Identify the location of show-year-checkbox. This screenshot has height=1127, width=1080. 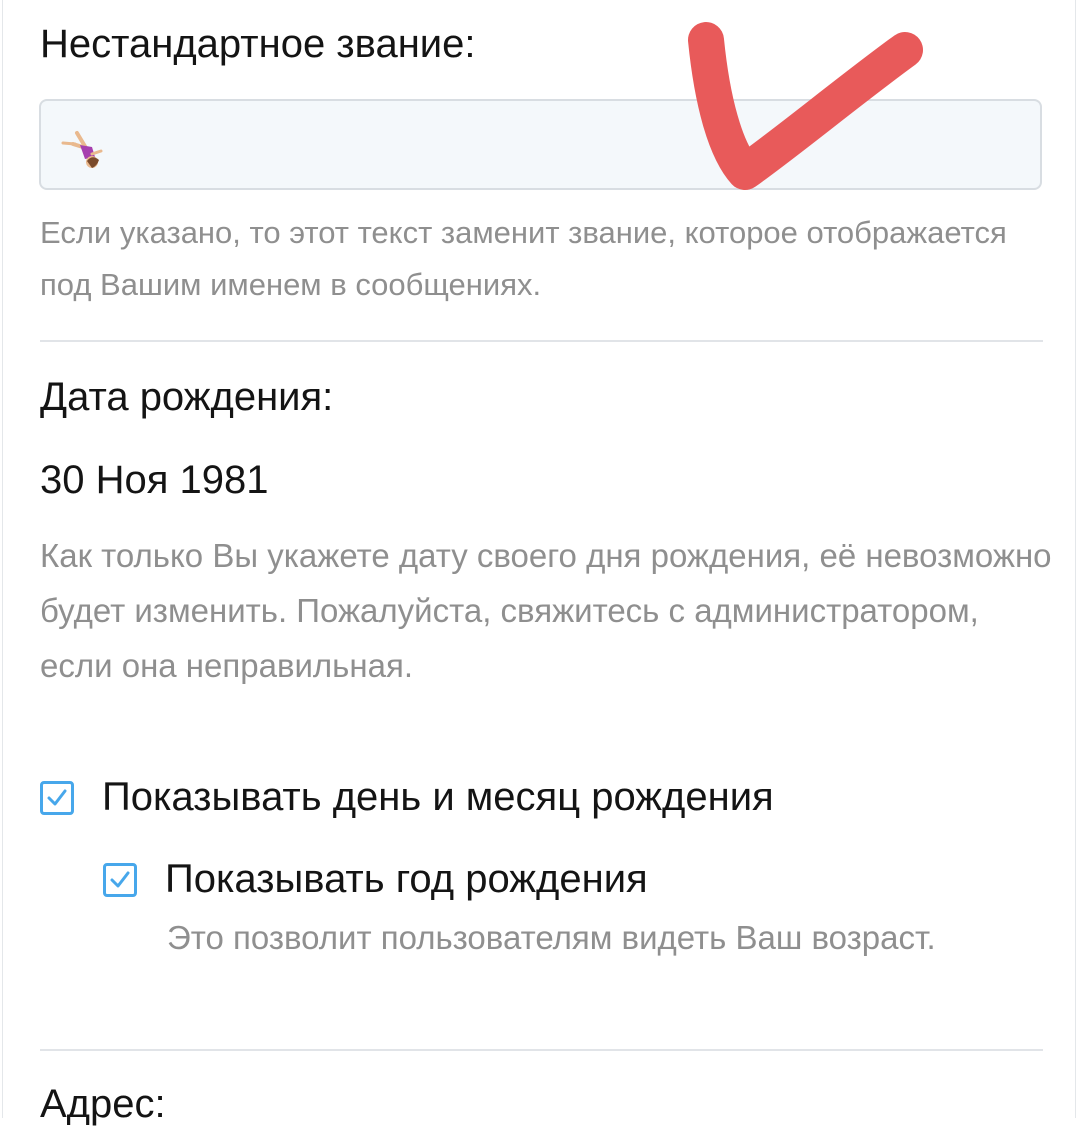
(120, 879).